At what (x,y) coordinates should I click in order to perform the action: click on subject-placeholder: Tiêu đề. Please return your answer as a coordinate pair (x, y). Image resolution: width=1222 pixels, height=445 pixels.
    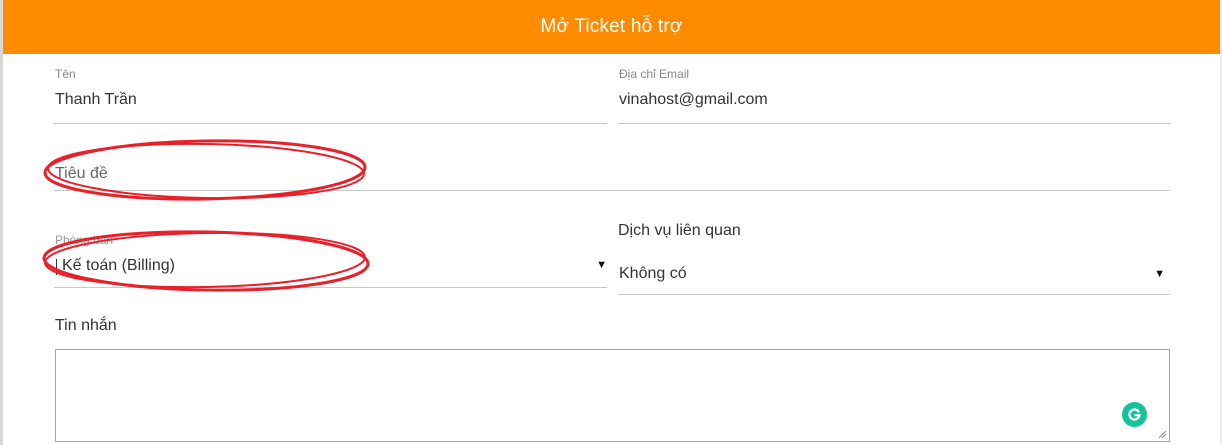
    Looking at the image, I should click on (81, 173).